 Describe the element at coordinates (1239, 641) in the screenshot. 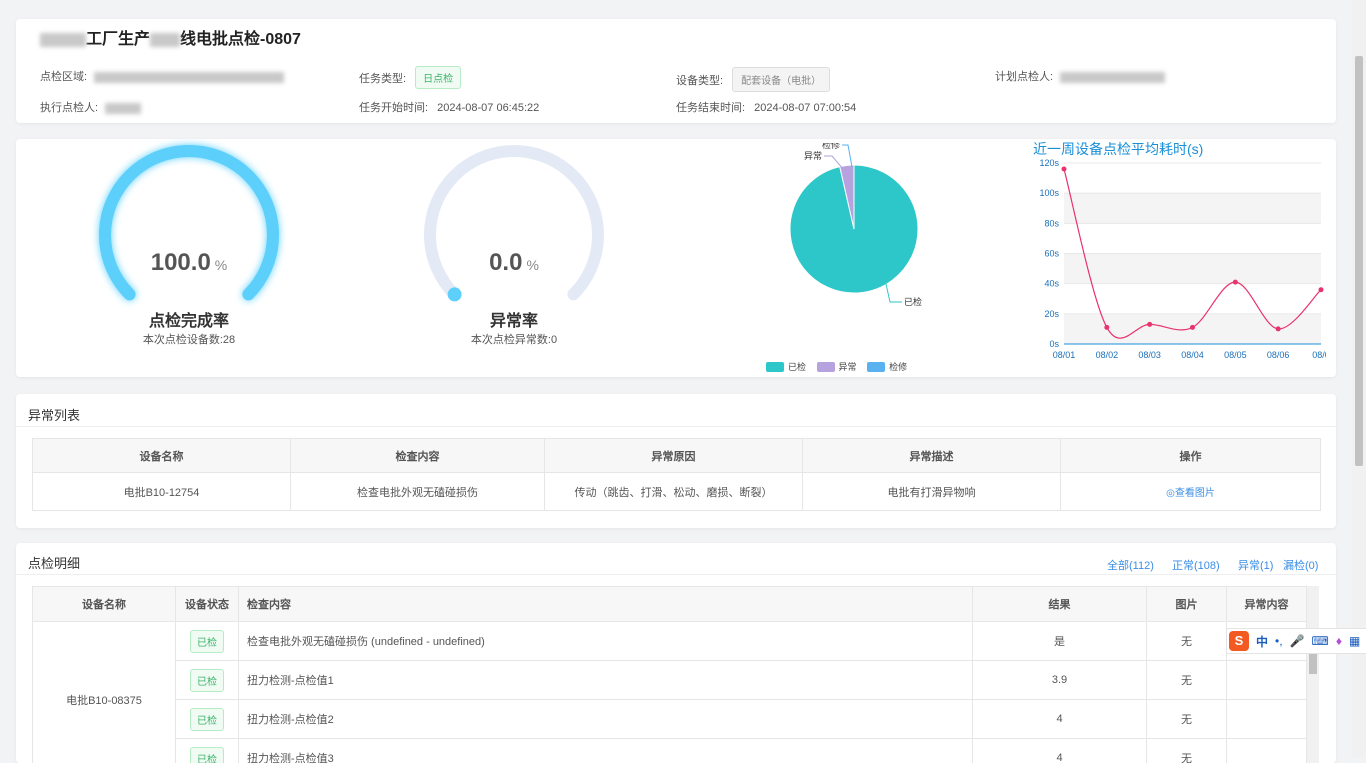

I see `sogou-logo-icon: S` at that location.